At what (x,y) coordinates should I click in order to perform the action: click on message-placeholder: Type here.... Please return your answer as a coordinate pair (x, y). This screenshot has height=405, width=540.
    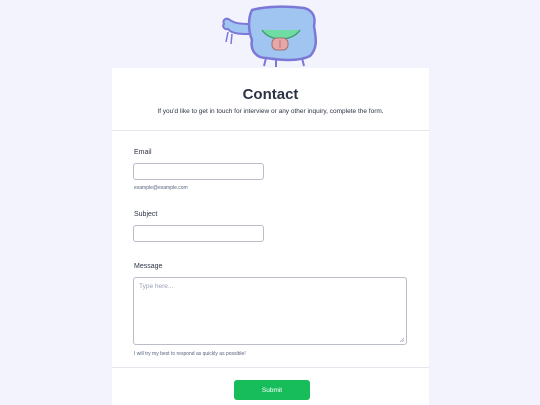
    Looking at the image, I should click on (156, 286).